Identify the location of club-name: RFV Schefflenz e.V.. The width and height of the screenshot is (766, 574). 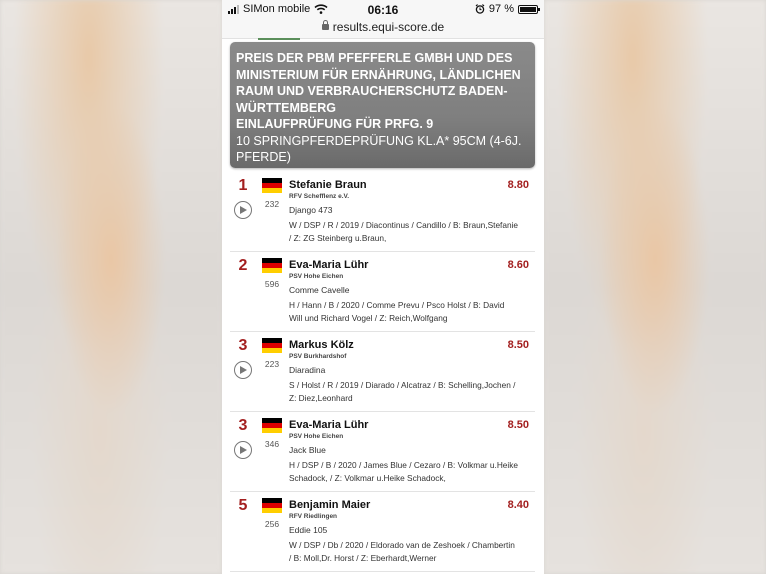
(319, 196).